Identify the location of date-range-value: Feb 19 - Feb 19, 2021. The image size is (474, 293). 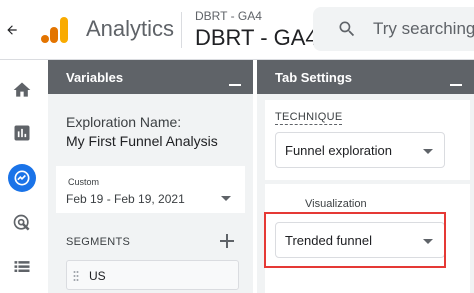
(125, 199).